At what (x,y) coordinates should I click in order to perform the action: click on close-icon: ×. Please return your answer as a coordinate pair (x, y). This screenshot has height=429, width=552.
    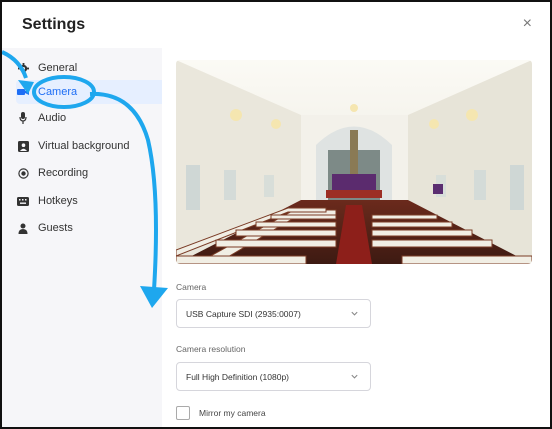
    Looking at the image, I should click on (527, 24).